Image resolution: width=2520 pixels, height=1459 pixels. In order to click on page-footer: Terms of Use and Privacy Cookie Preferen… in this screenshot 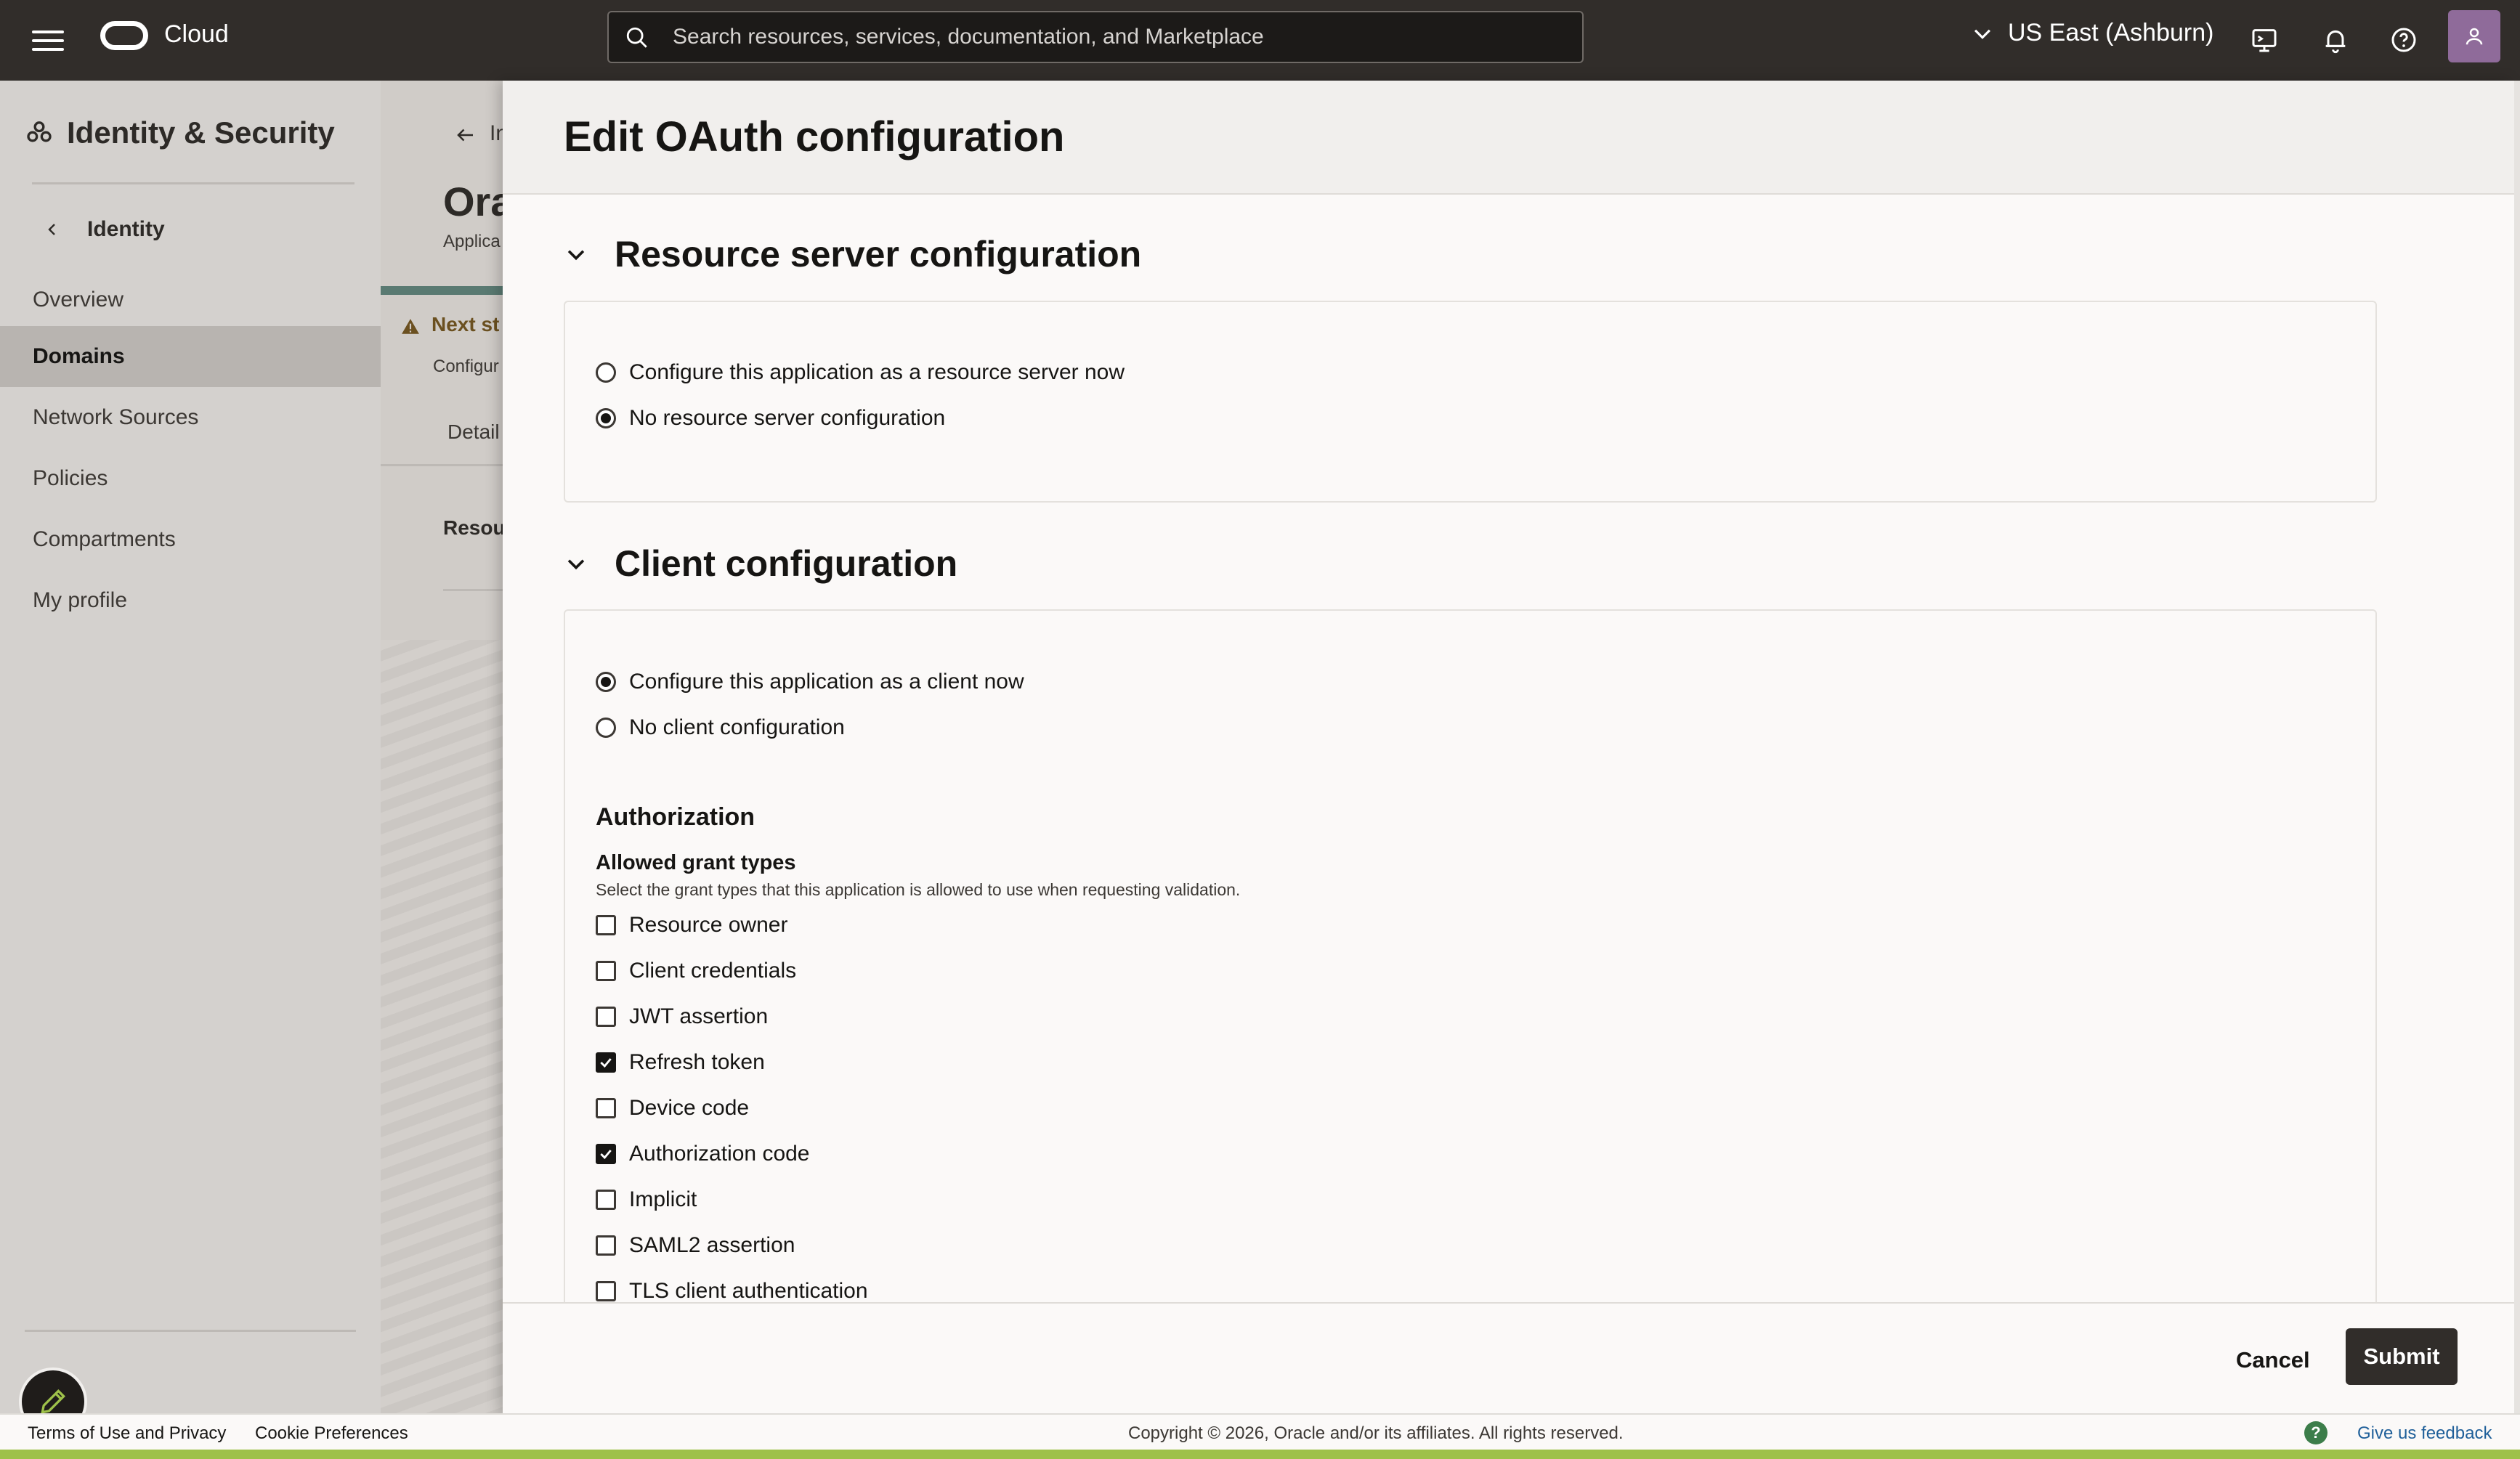, I will do `click(1260, 1432)`.